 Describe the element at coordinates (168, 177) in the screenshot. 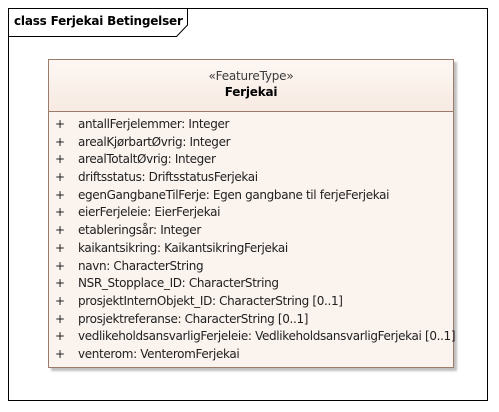

I see `attribute-text: driftsstatus: DriftsstatusFerjekai` at that location.